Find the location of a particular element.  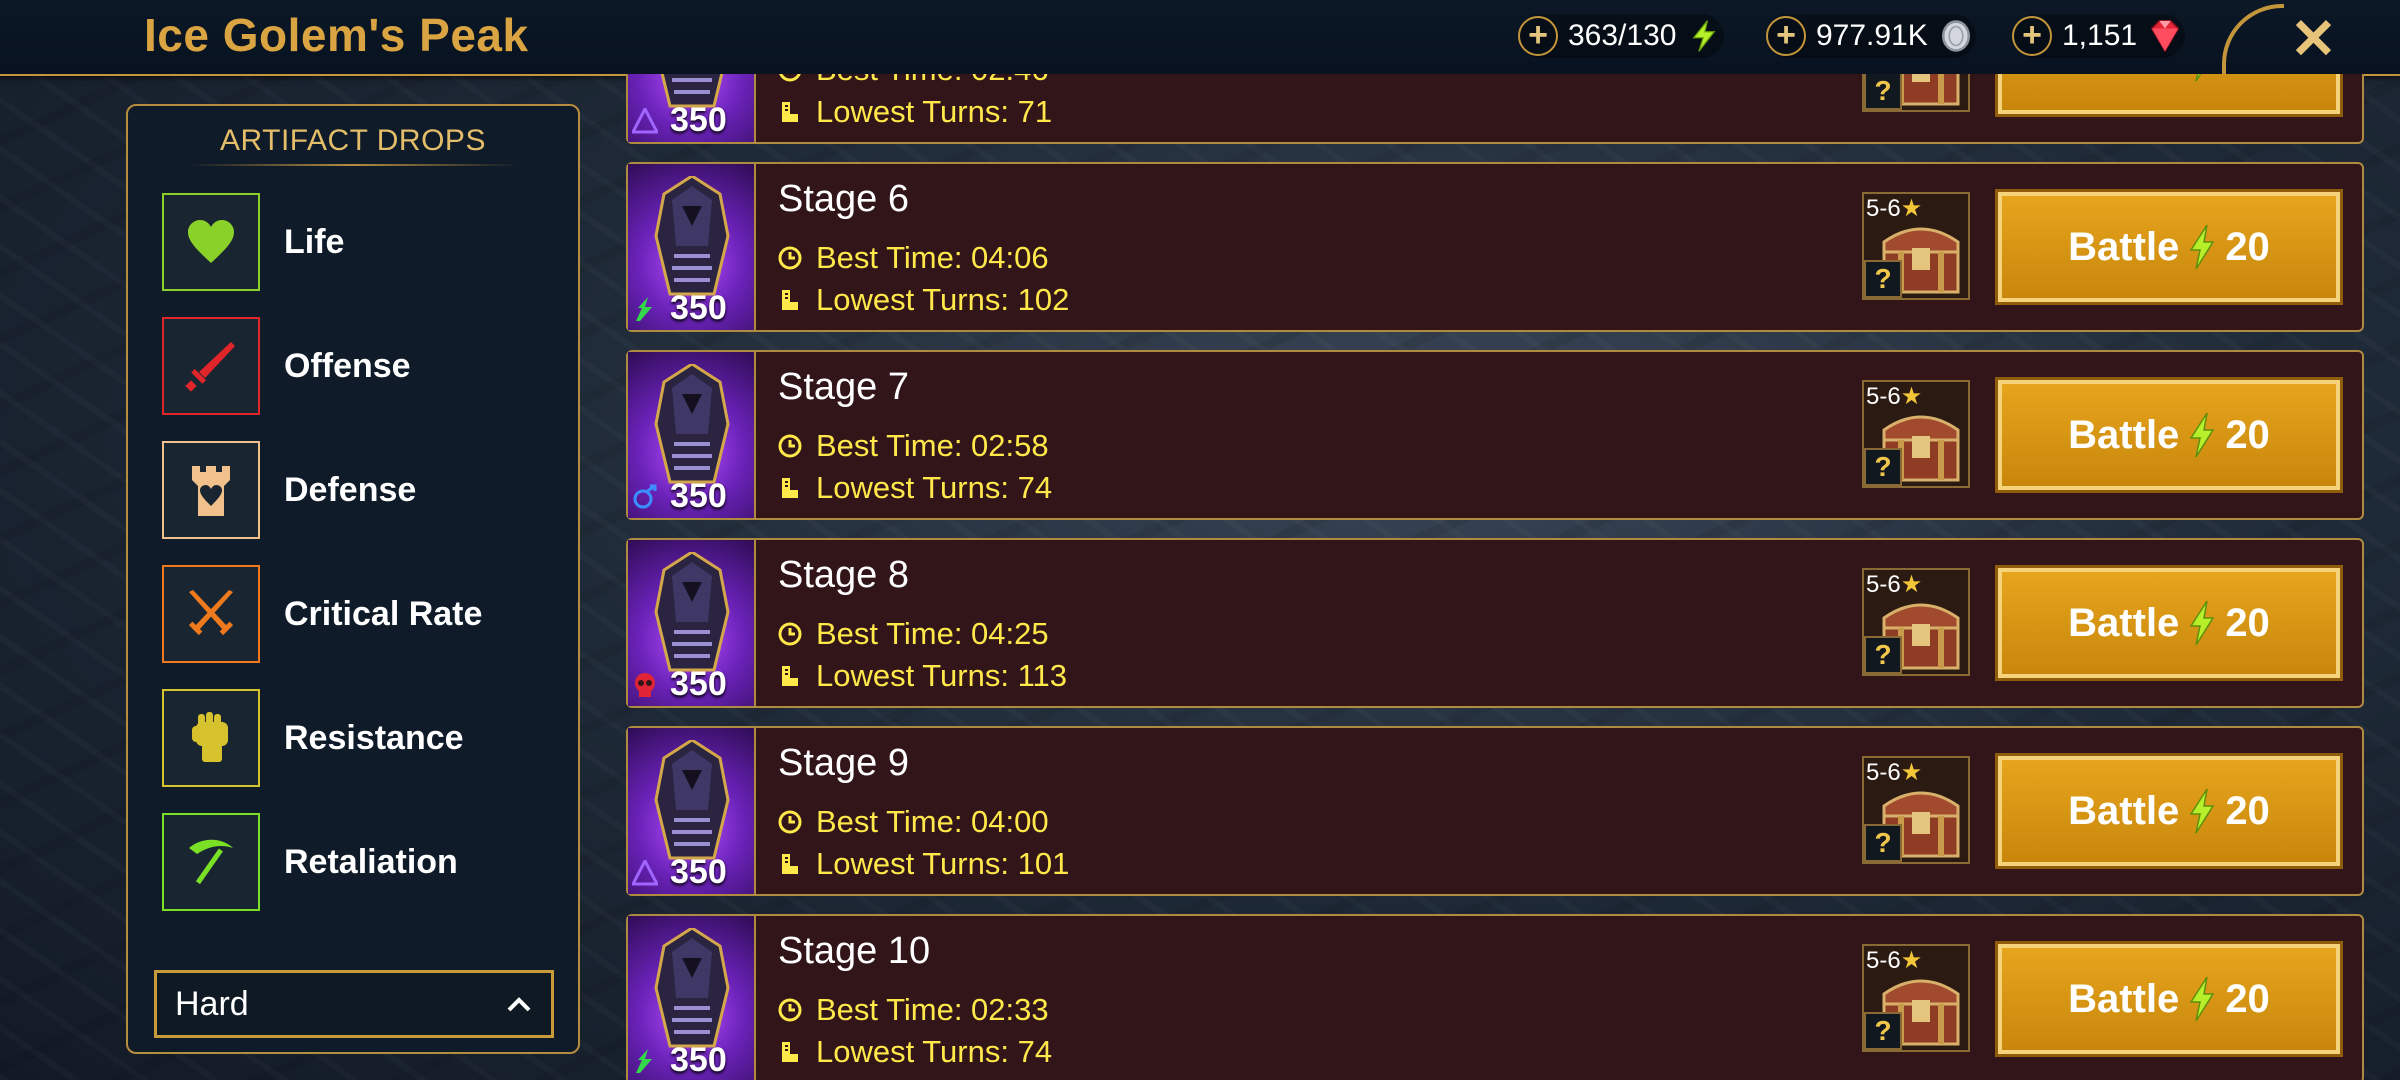

best-time-text: Best Time: 02:46 is located at coordinates (932, 81).